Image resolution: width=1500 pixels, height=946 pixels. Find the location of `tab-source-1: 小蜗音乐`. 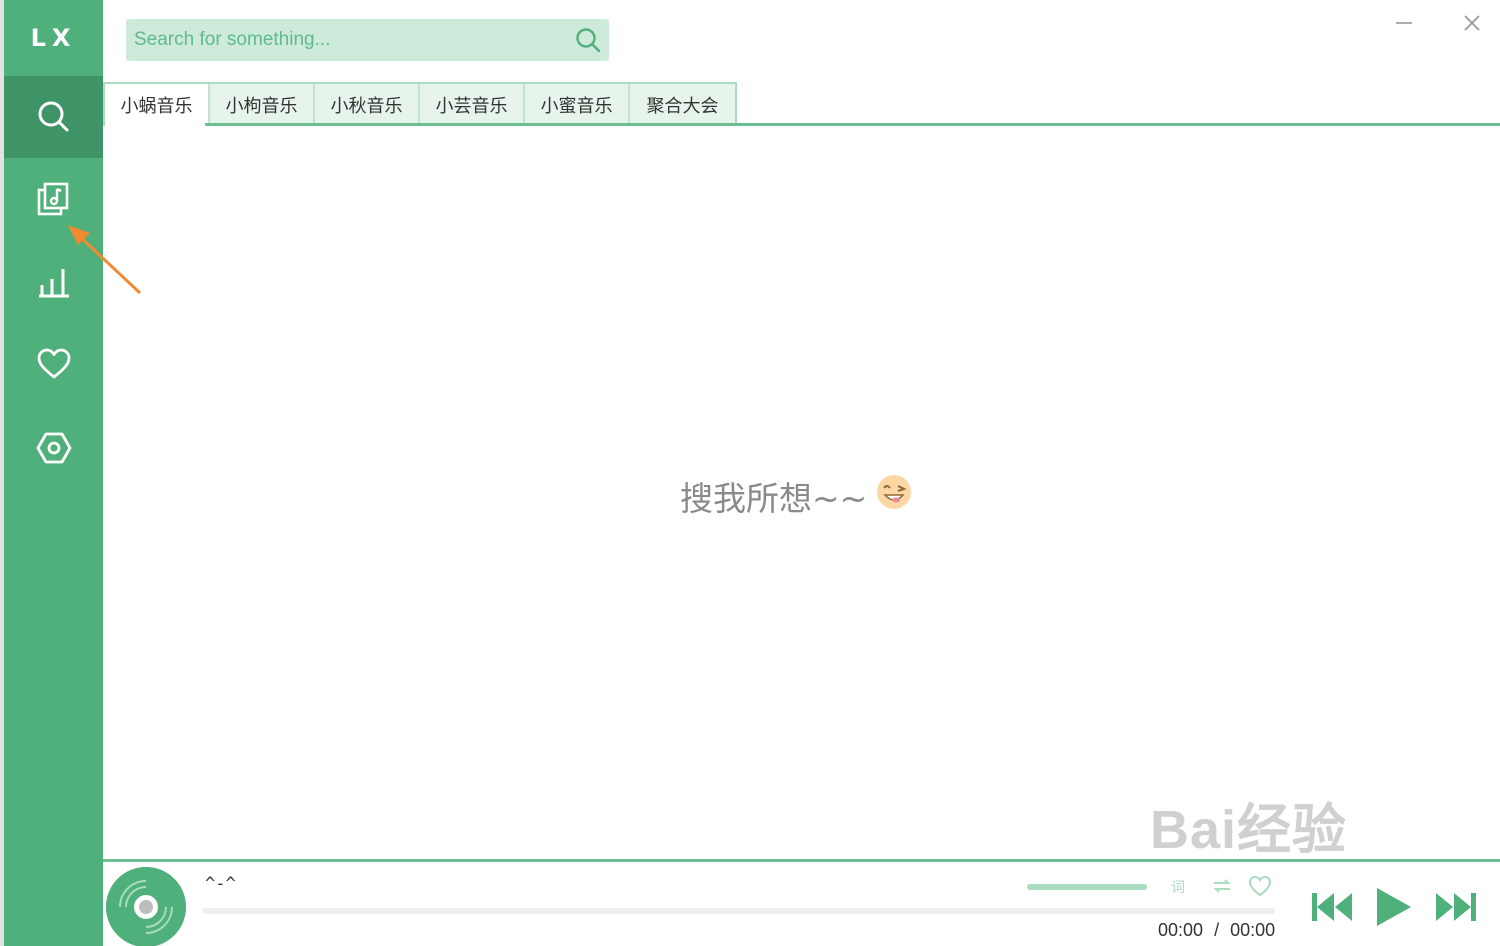

tab-source-1: 小蜗音乐 is located at coordinates (157, 105).